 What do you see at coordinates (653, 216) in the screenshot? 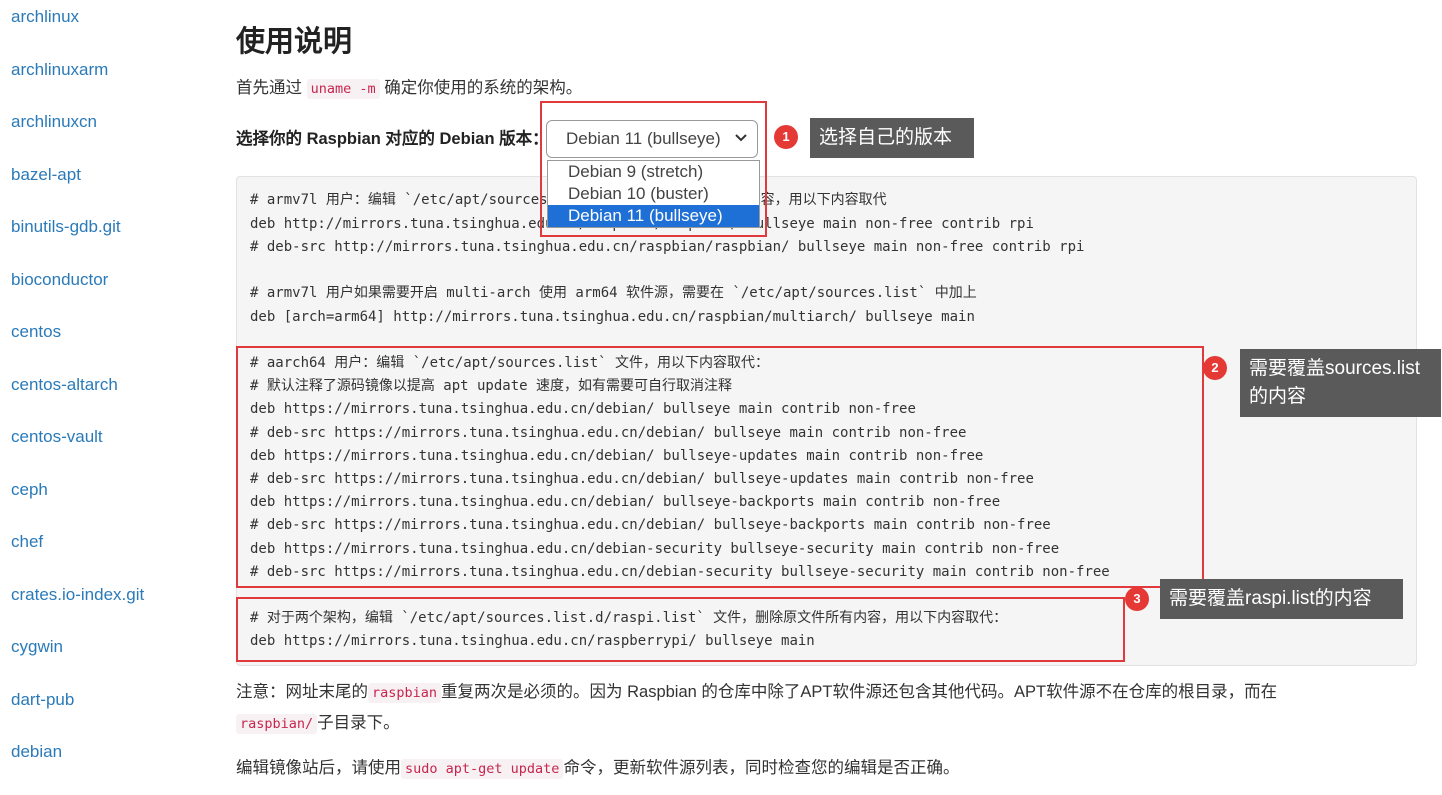
I see `option-debian-11: Debian 11 (bullseye)` at bounding box center [653, 216].